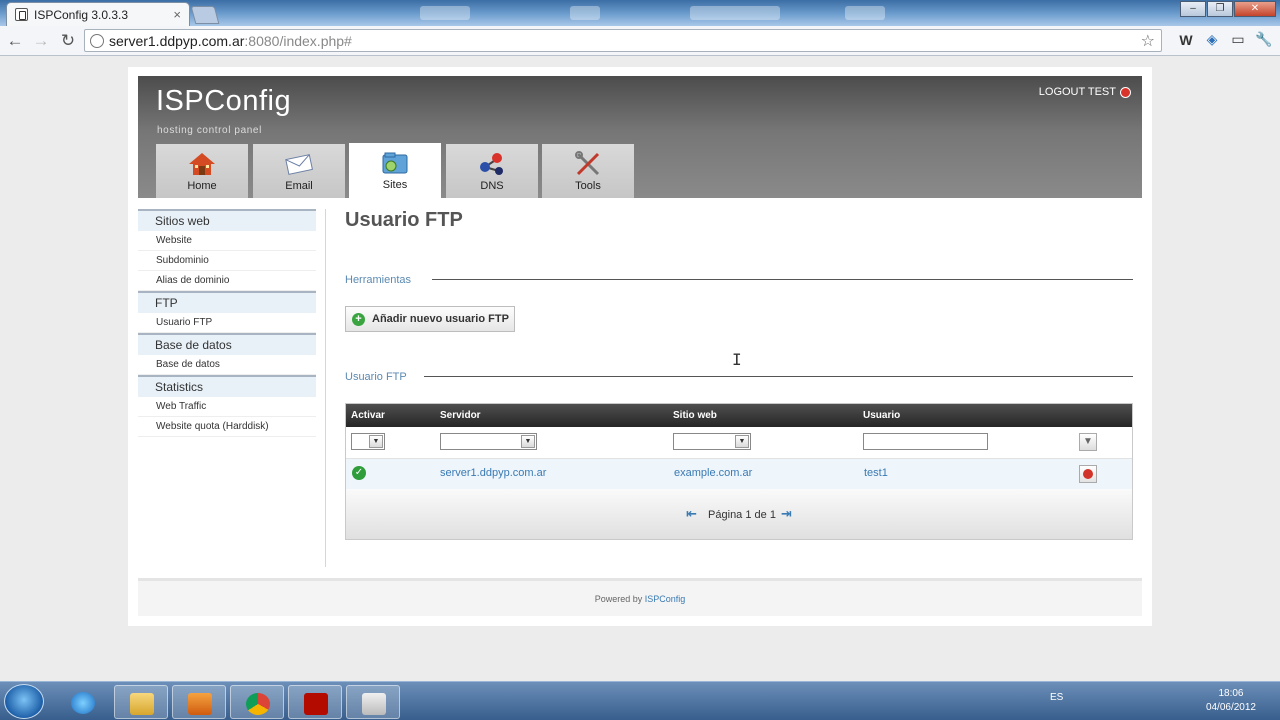 Image resolution: width=1280 pixels, height=720 pixels. What do you see at coordinates (1225, 39) in the screenshot?
I see `extension-icons: W ◈ ▭ 🔧` at bounding box center [1225, 39].